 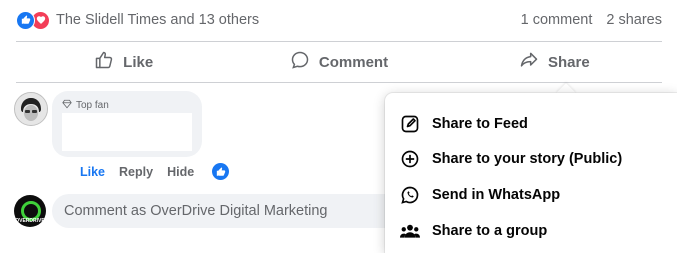 I want to click on page-avatar: OVERDRIVE, so click(x=30, y=211).